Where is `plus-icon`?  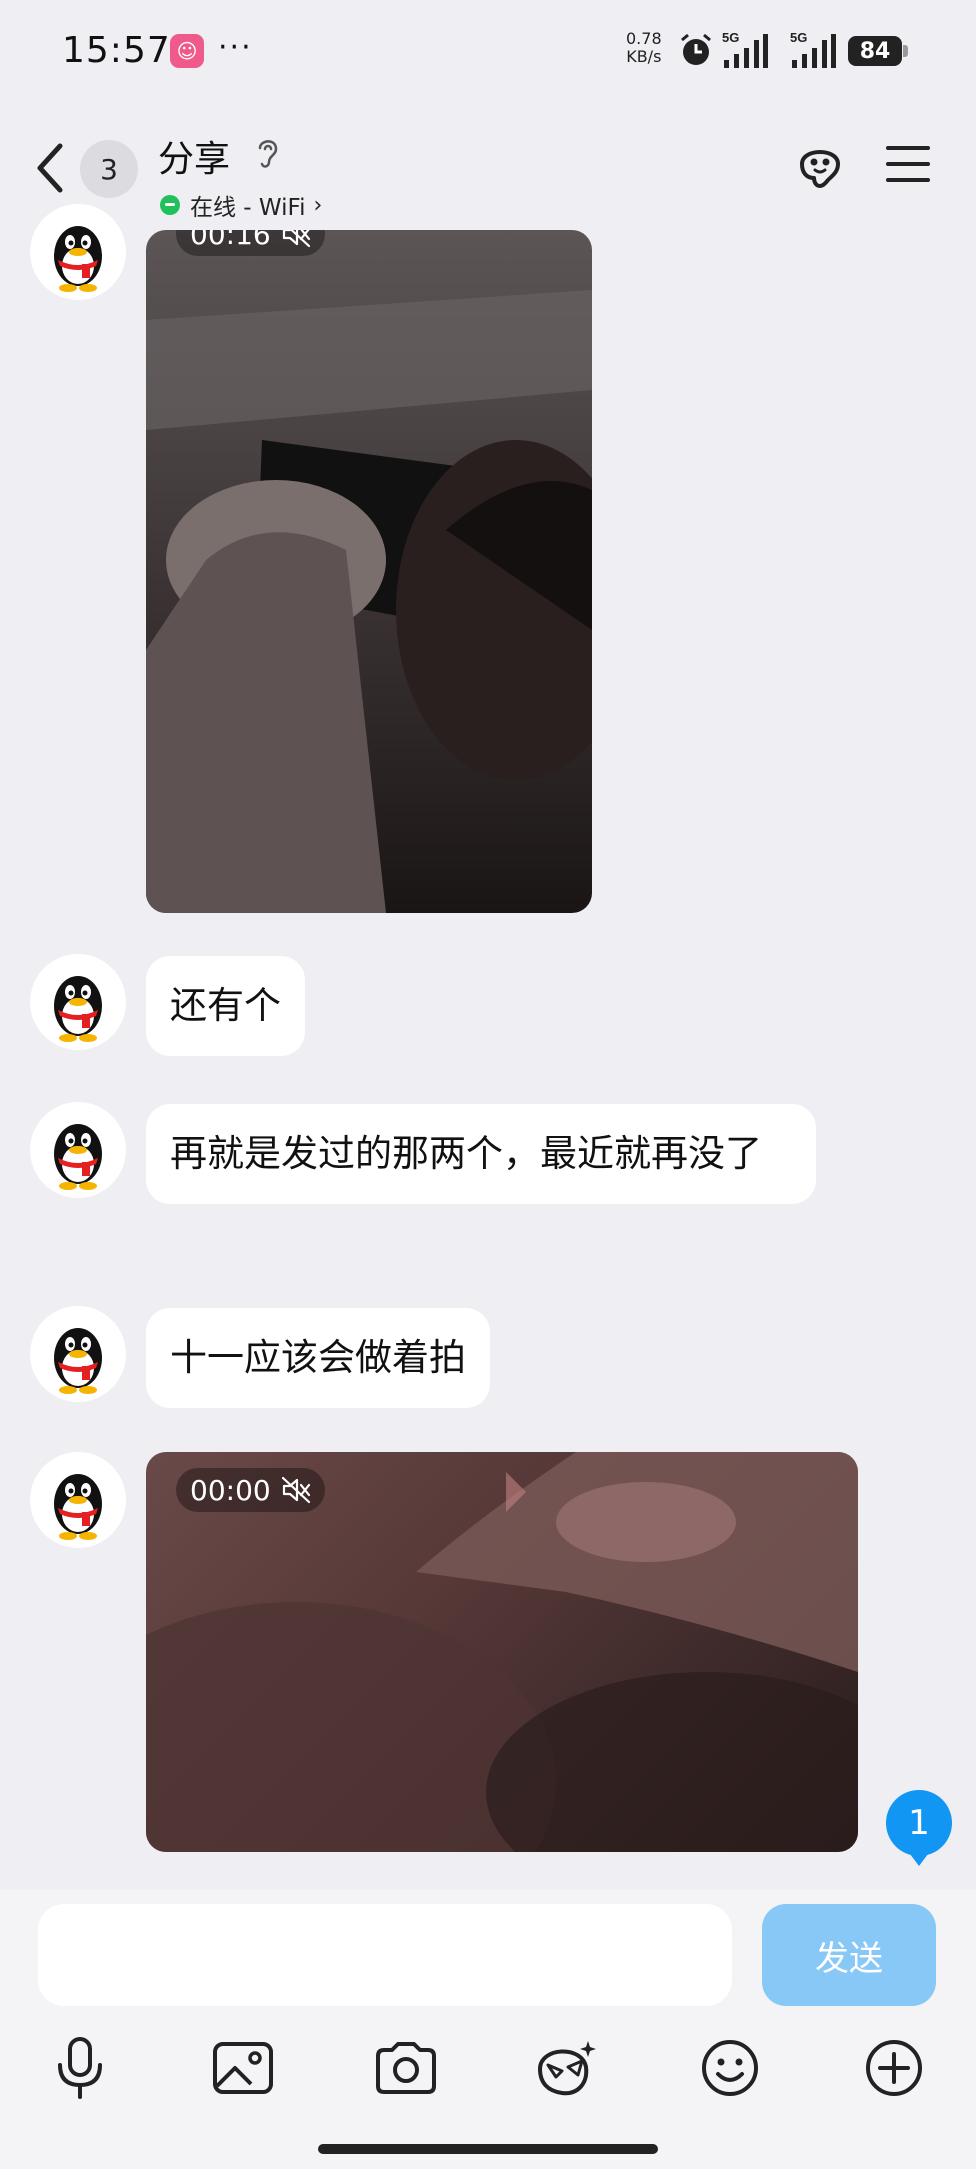 plus-icon is located at coordinates (894, 2068).